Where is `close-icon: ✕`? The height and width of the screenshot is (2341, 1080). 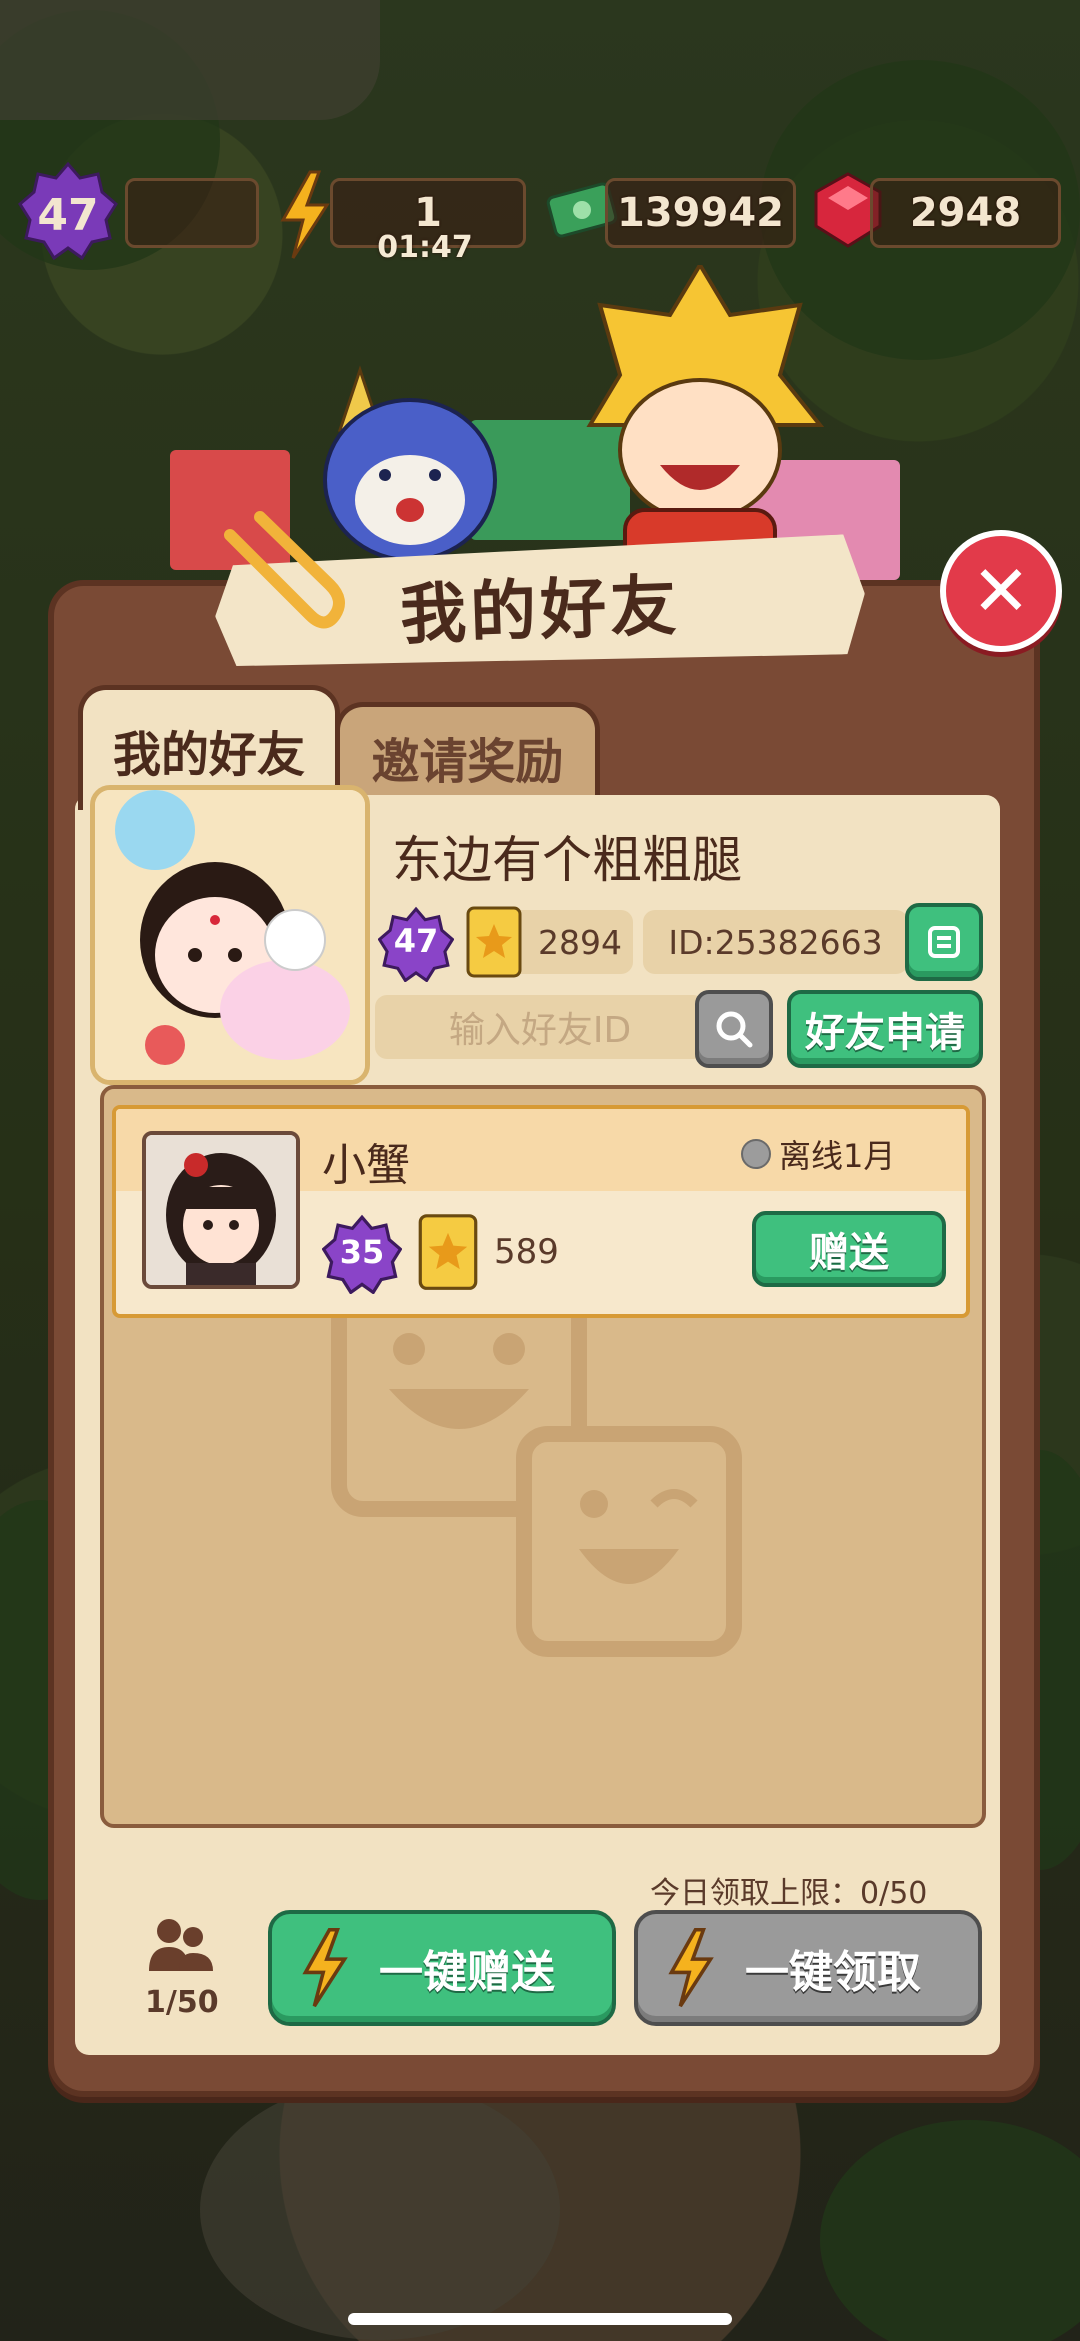 close-icon: ✕ is located at coordinates (1001, 591).